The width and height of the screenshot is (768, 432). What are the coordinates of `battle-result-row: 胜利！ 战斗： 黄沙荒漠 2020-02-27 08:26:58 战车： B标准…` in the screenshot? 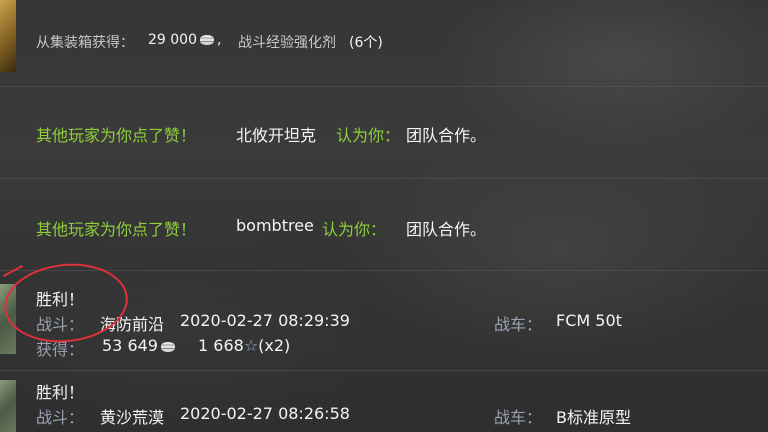 It's located at (384, 401).